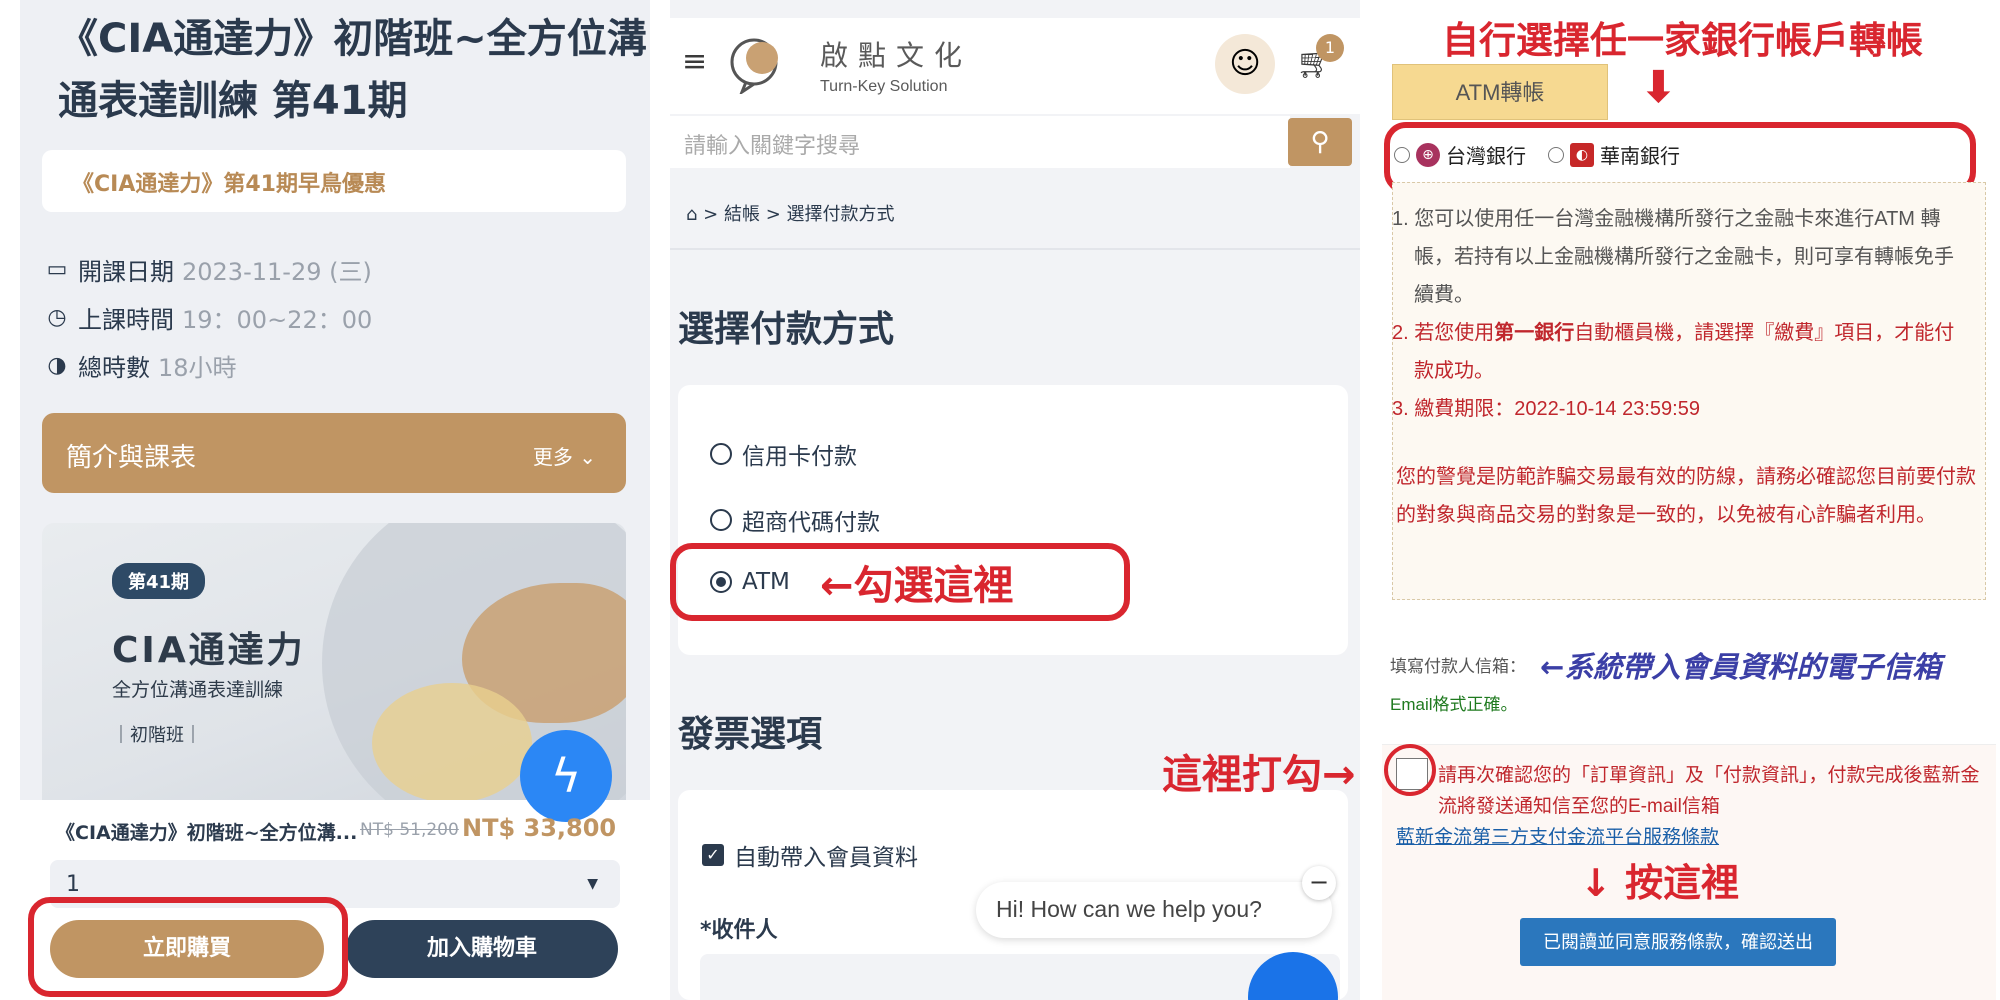  What do you see at coordinates (592, 884) in the screenshot?
I see `caret-down-icon: ▼` at bounding box center [592, 884].